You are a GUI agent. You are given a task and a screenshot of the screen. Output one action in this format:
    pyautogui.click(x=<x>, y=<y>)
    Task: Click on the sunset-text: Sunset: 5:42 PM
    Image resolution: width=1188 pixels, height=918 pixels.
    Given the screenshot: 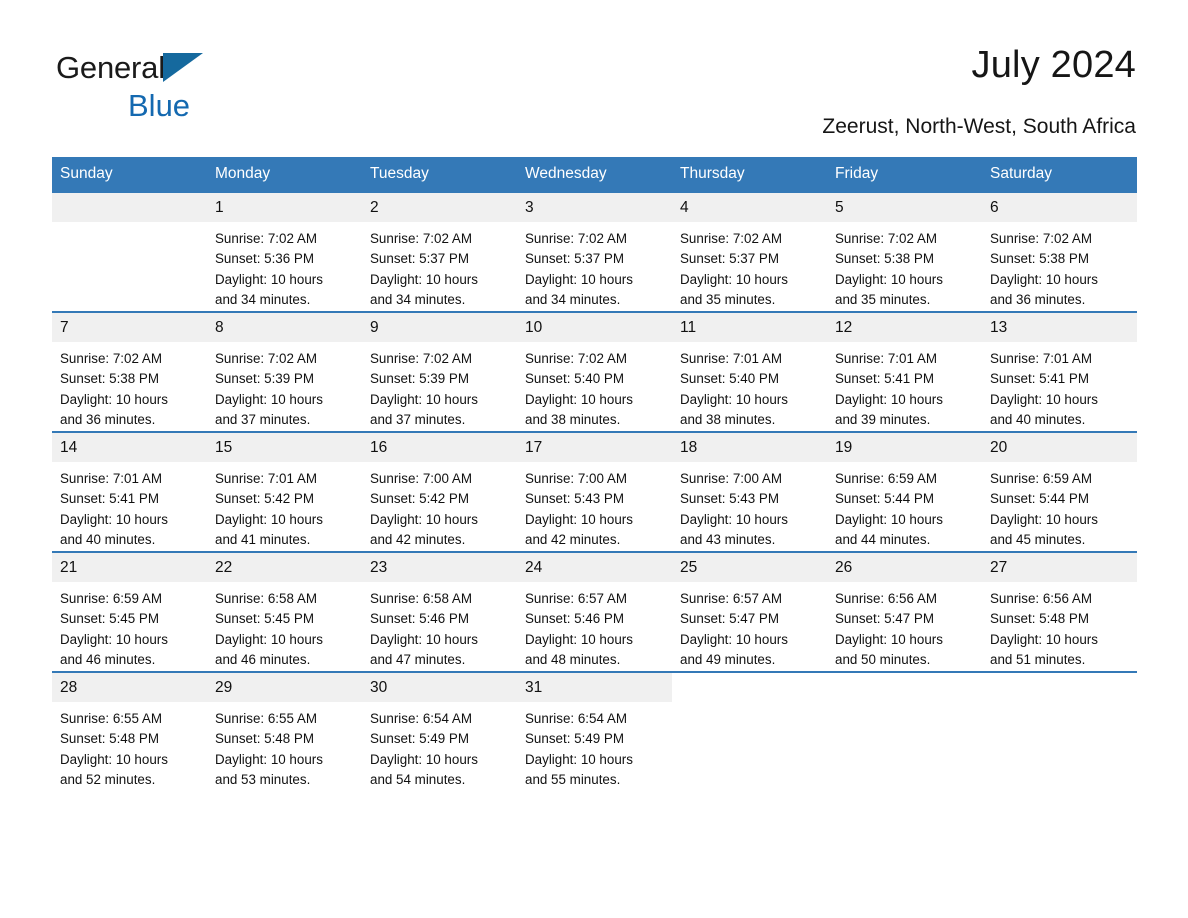 What is the action you would take?
    pyautogui.click(x=419, y=499)
    